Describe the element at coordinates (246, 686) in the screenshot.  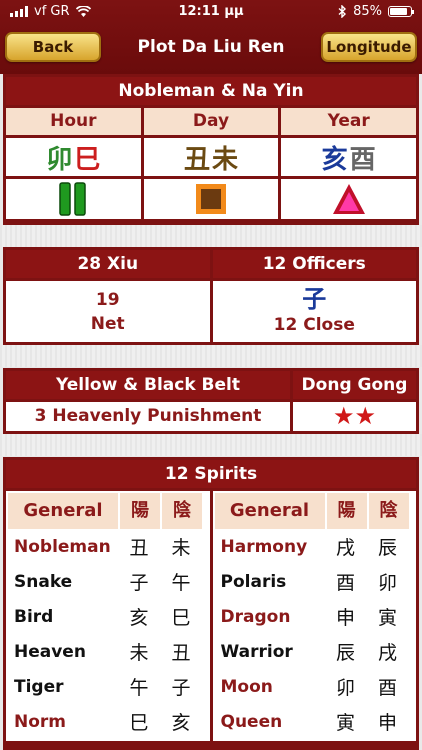
I see `spirit-name: Moon` at that location.